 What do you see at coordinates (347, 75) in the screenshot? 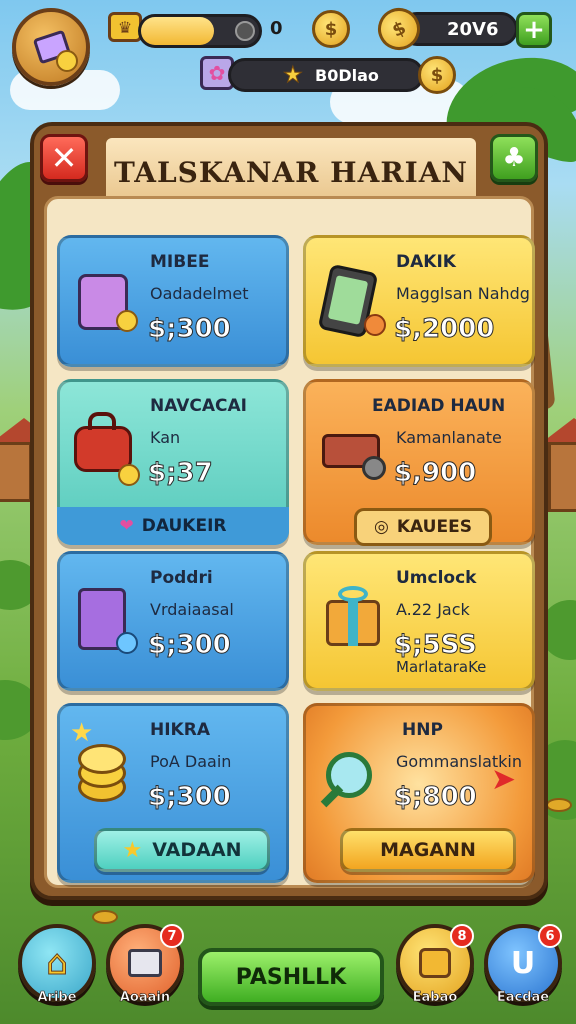
I see `stars-value: B0Dlao` at bounding box center [347, 75].